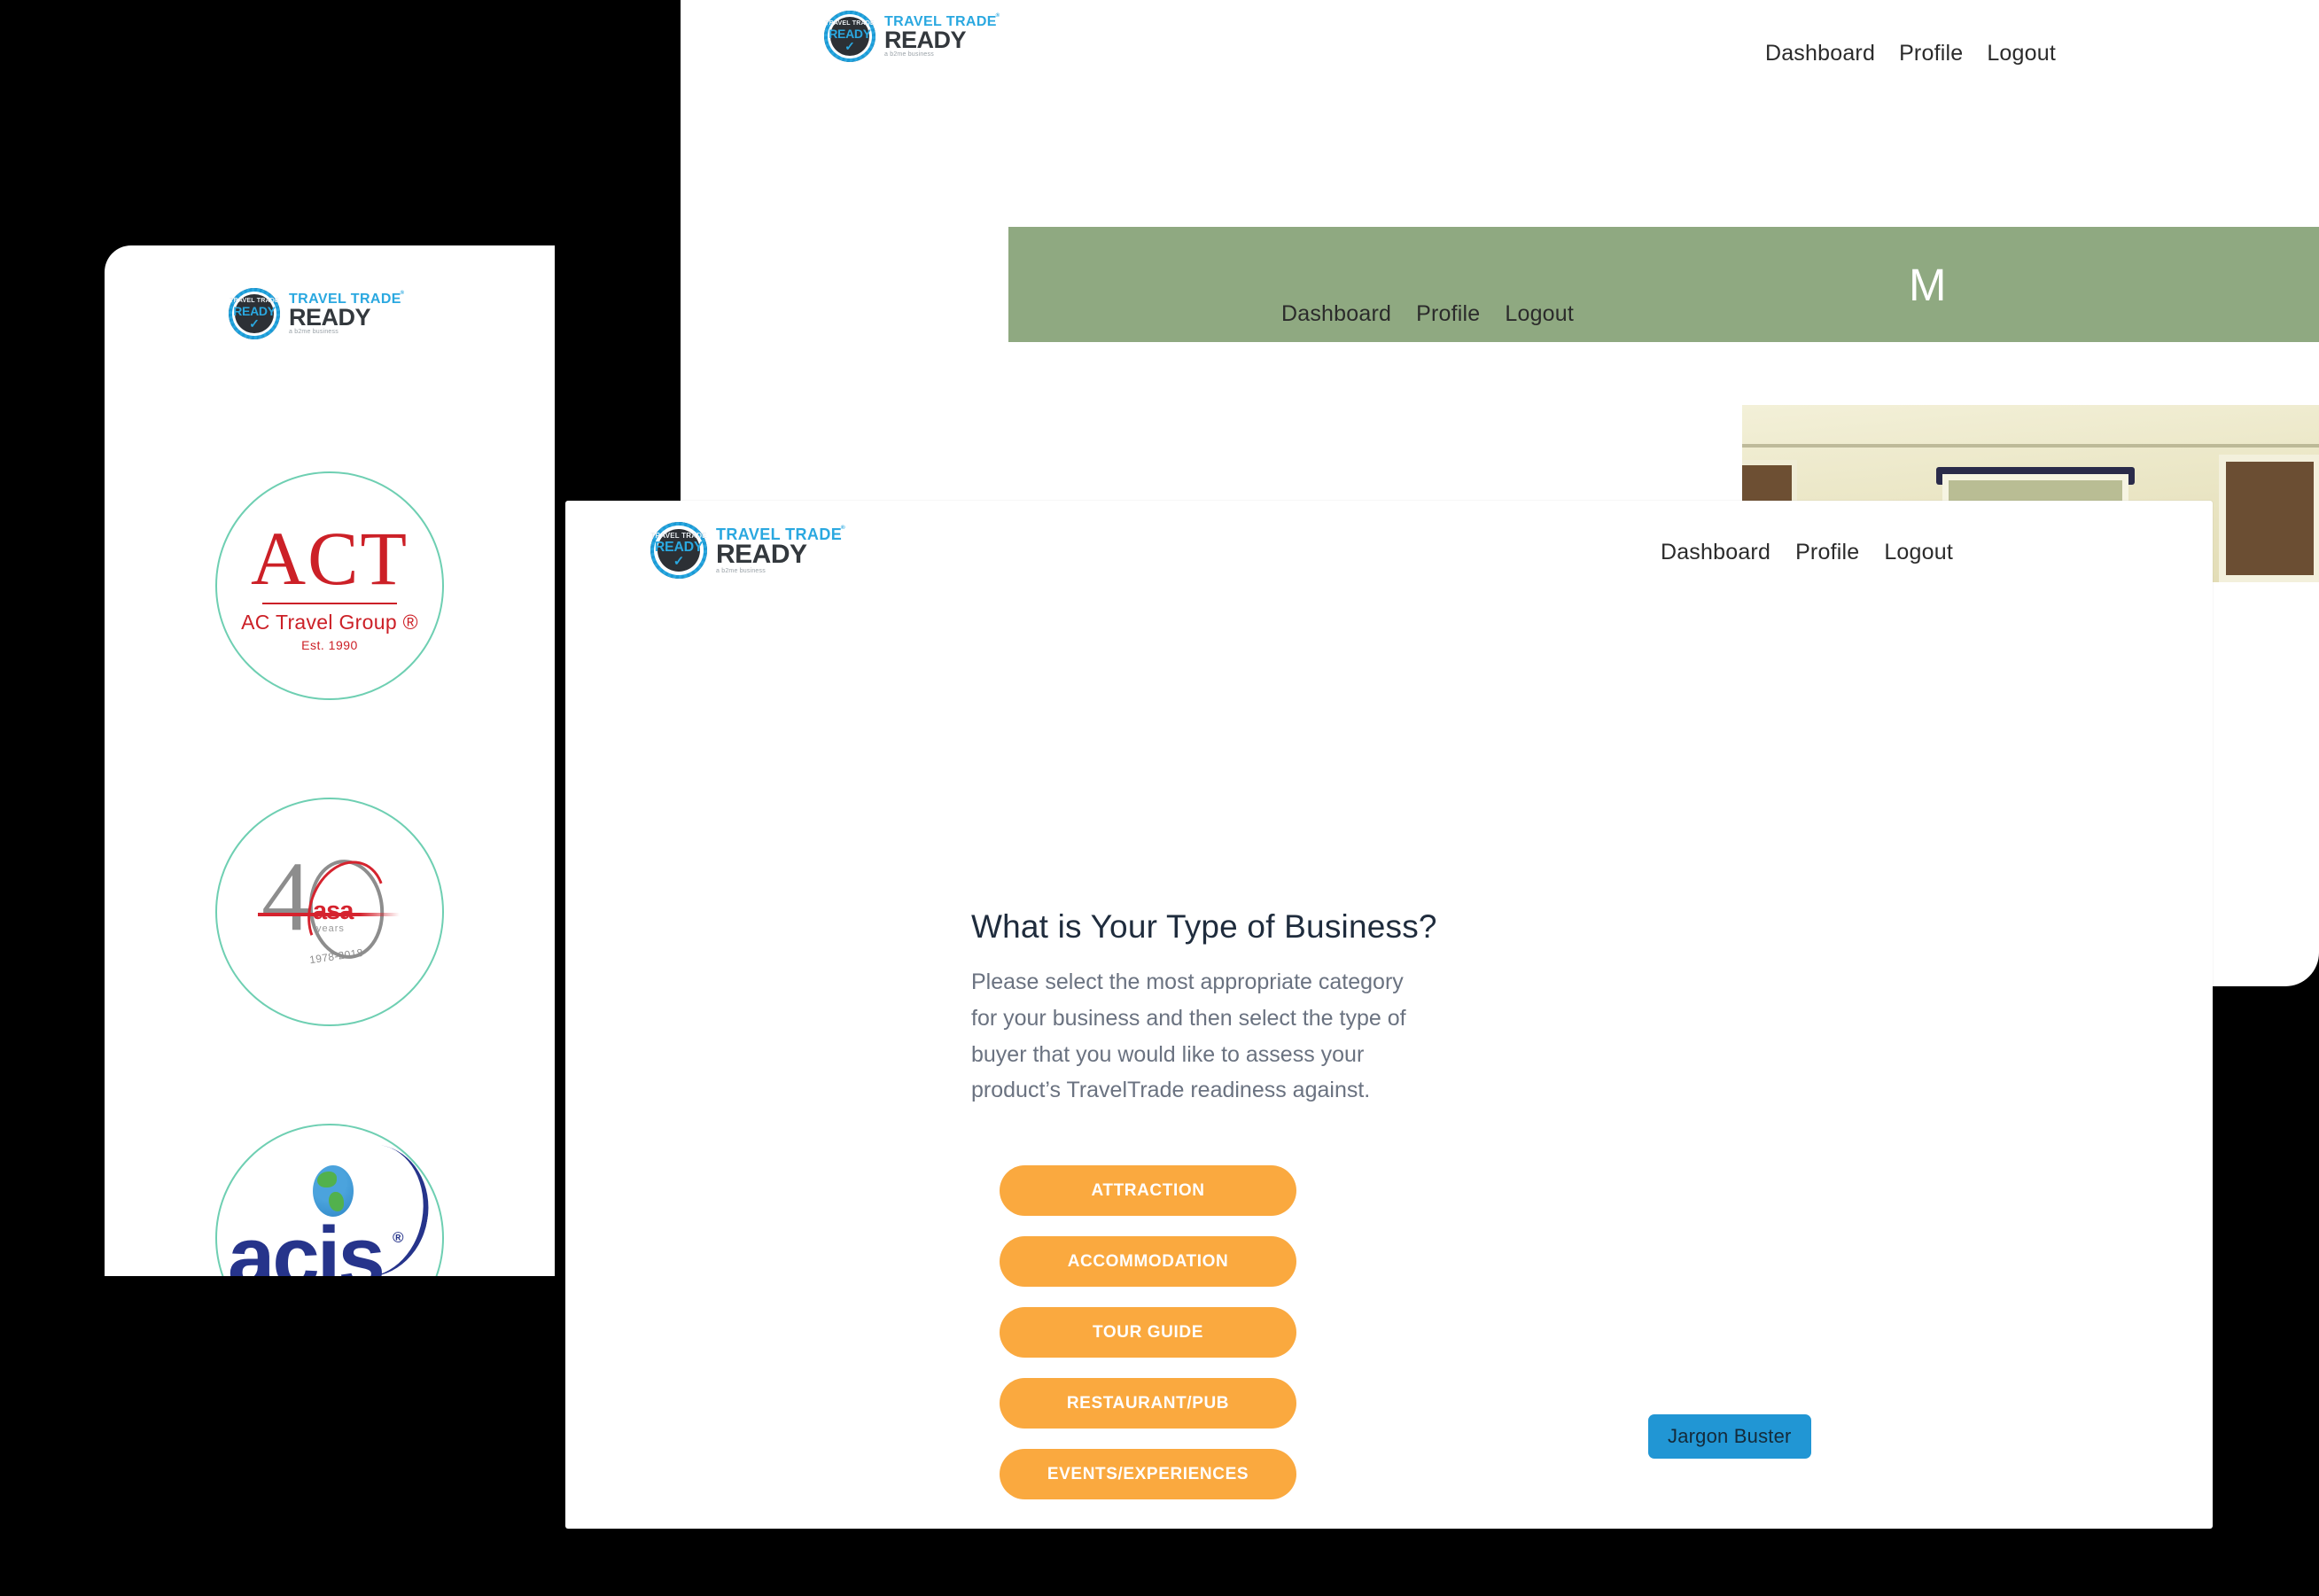  Describe the element at coordinates (1148, 1403) in the screenshot. I see `business-type-restaurant-pub-button: RESTAURANT/PUB` at that location.